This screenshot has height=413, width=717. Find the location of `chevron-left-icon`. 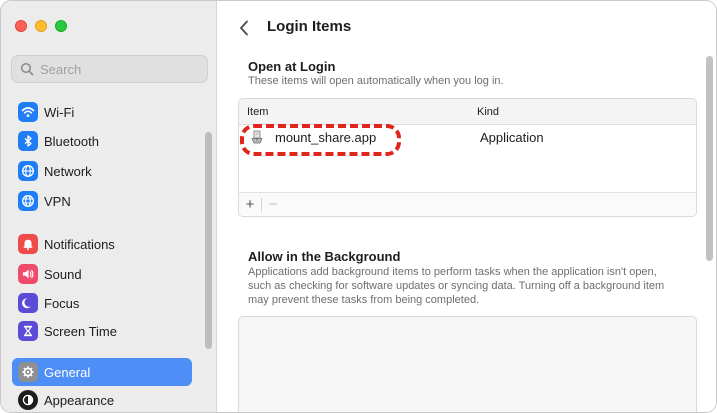

chevron-left-icon is located at coordinates (244, 28).